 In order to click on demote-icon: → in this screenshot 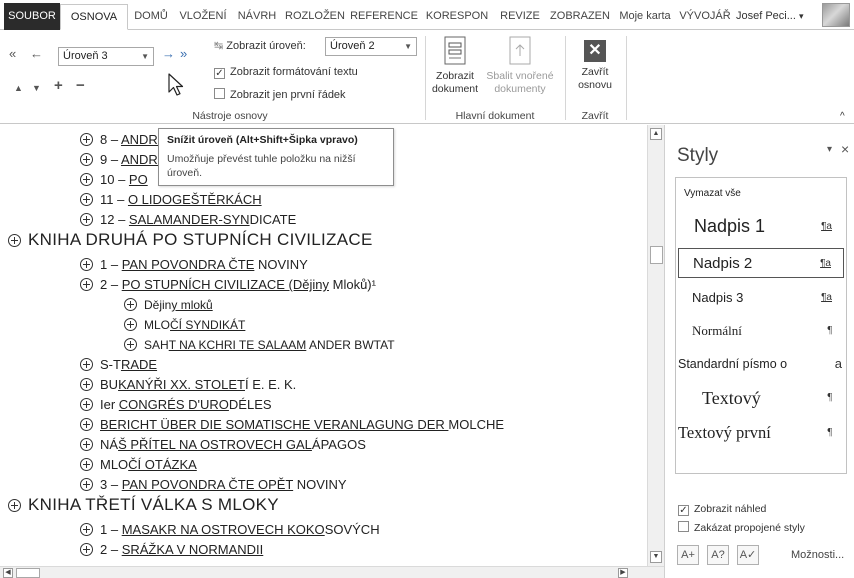, I will do `click(168, 54)`.